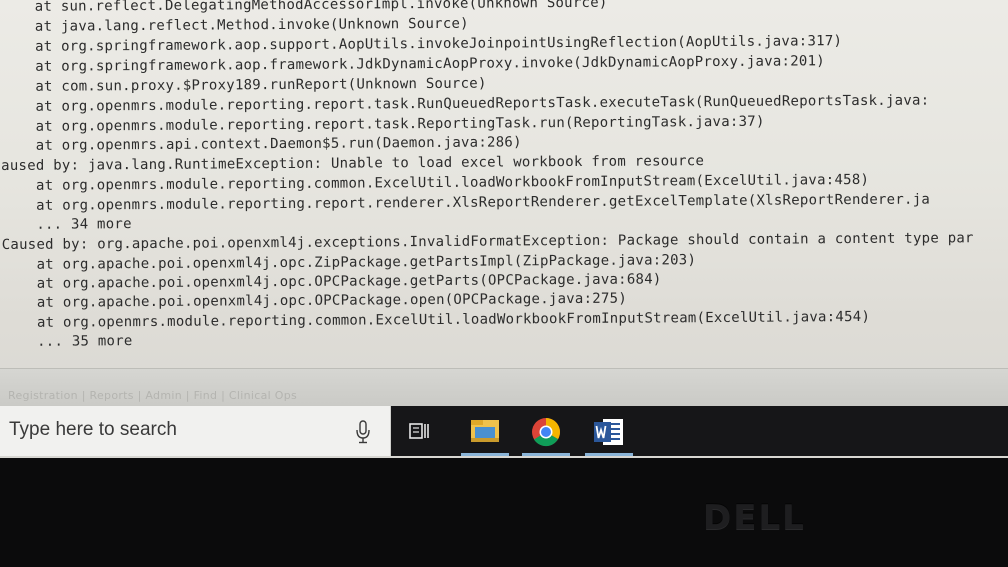 This screenshot has height=567, width=1008. I want to click on word-icon, so click(609, 434).